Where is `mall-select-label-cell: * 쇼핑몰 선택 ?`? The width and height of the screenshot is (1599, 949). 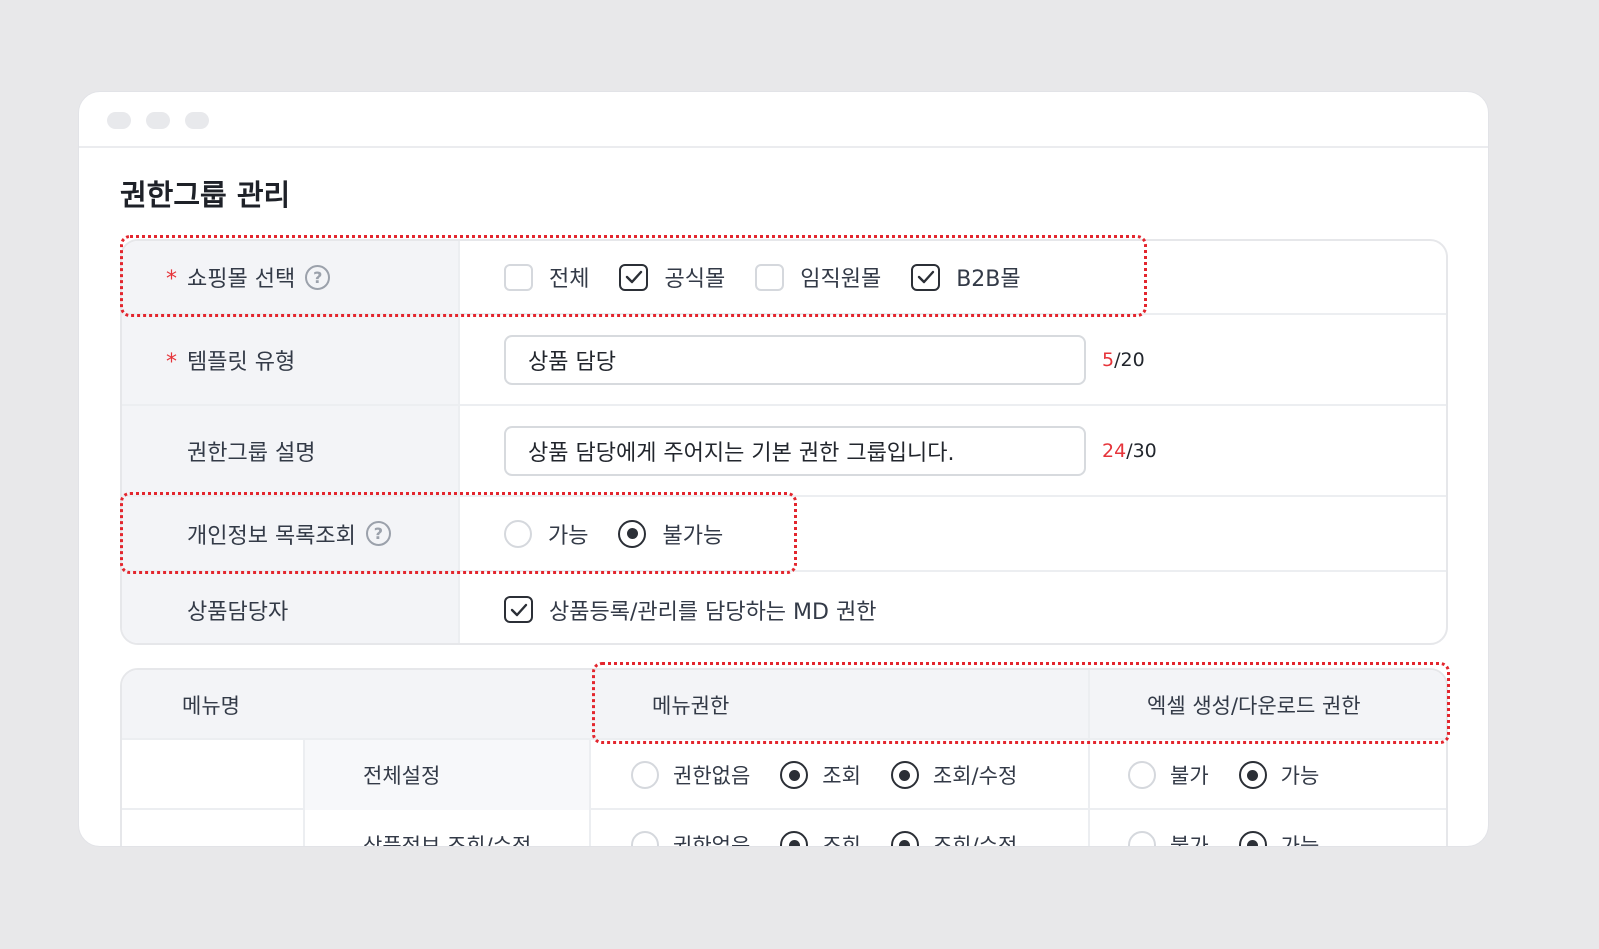 mall-select-label-cell: * 쇼핑몰 선택 ? is located at coordinates (291, 277).